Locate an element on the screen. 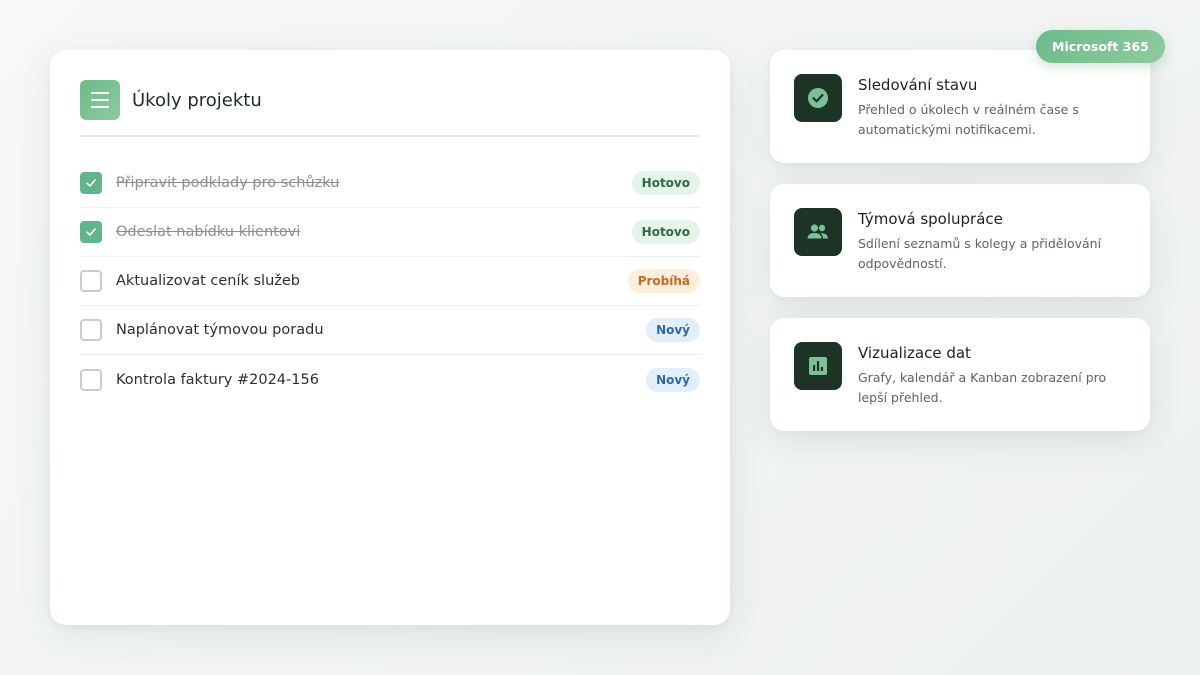 This screenshot has height=675, width=1200. task-text: Naplánovat týmovou poradu is located at coordinates (381, 330).